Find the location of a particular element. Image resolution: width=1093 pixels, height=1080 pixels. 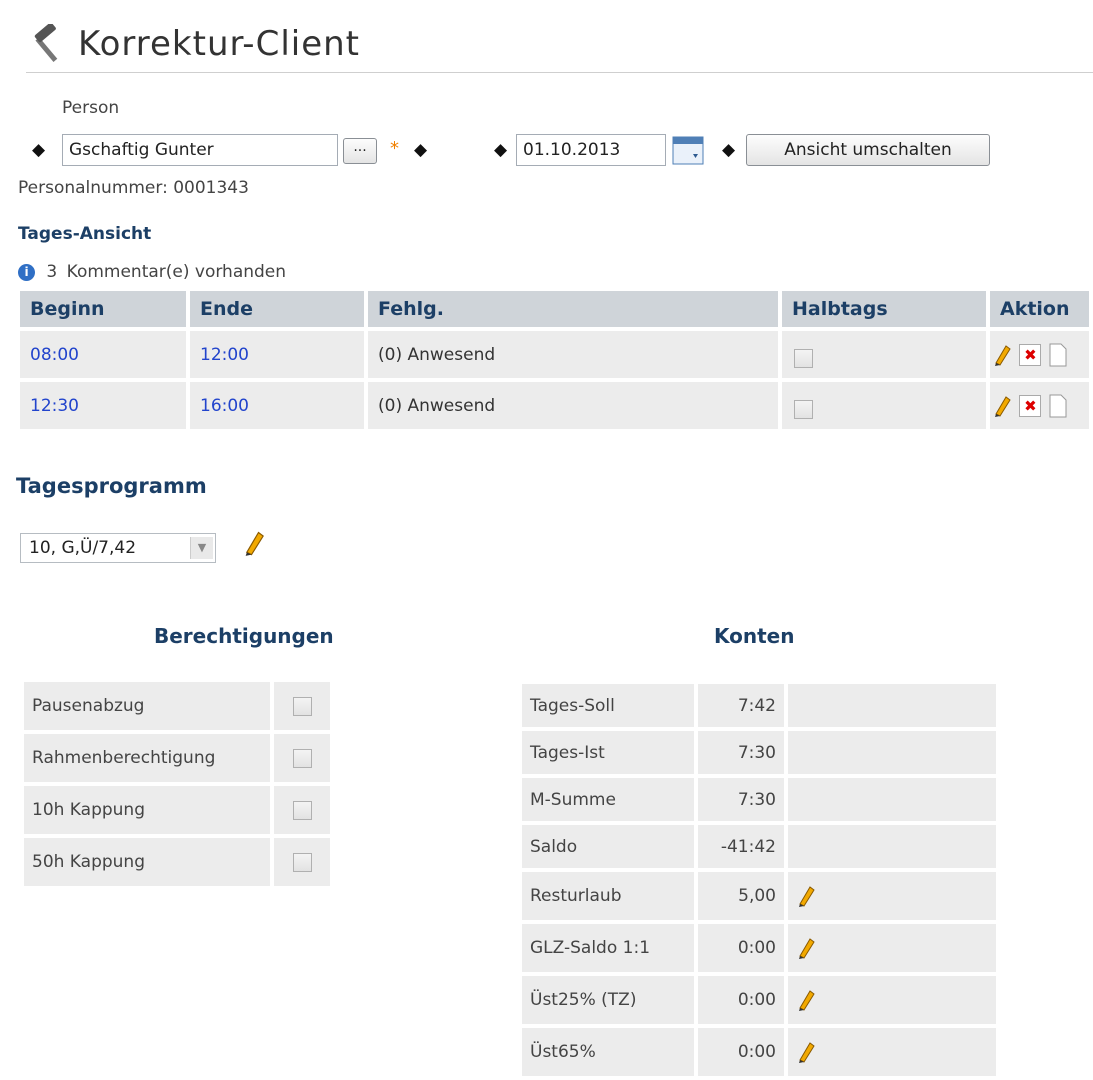

account-row: Üst25% (TZ) 0:00 is located at coordinates (759, 1000).